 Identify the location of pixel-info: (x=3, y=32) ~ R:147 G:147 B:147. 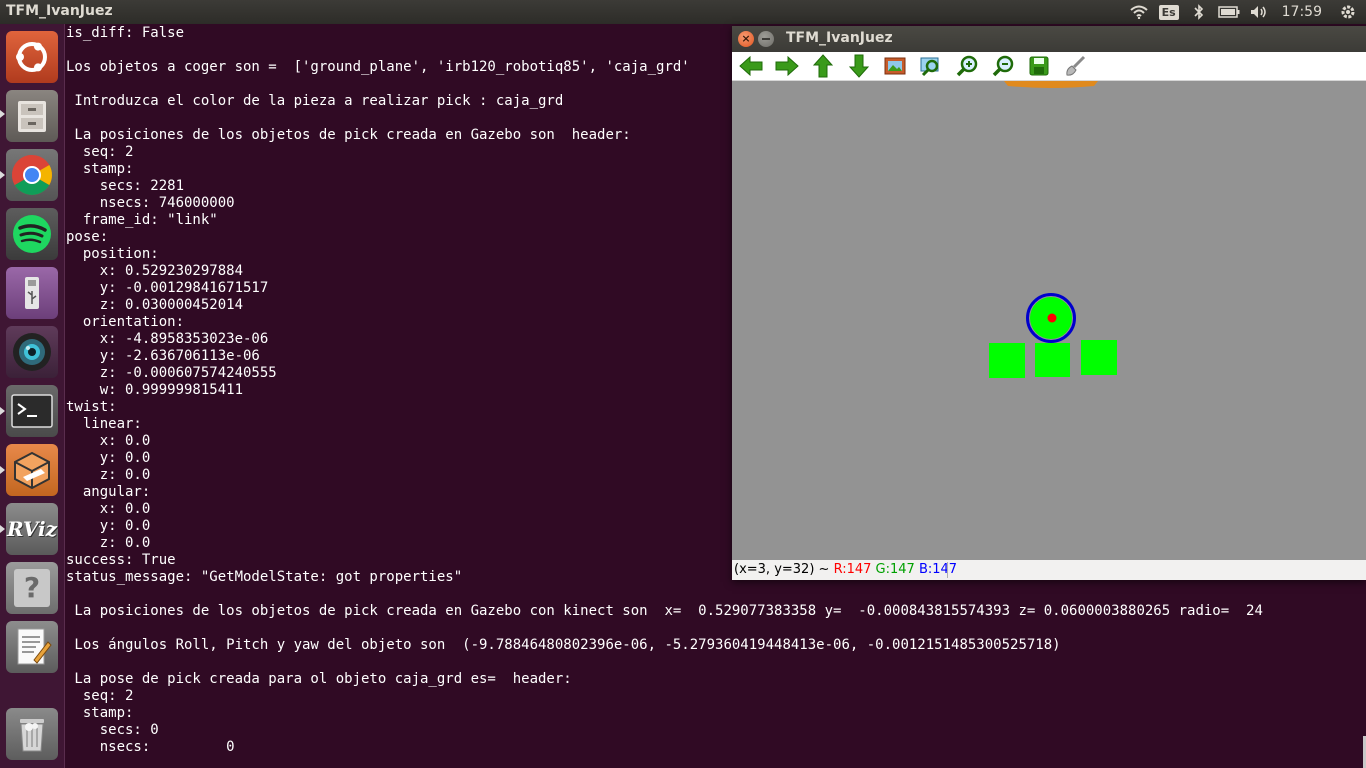
(845, 570).